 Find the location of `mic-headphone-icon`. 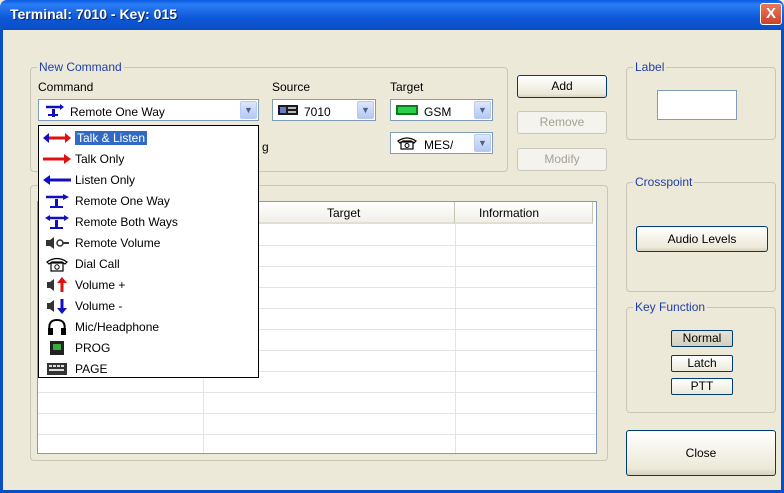

mic-headphone-icon is located at coordinates (57, 327).